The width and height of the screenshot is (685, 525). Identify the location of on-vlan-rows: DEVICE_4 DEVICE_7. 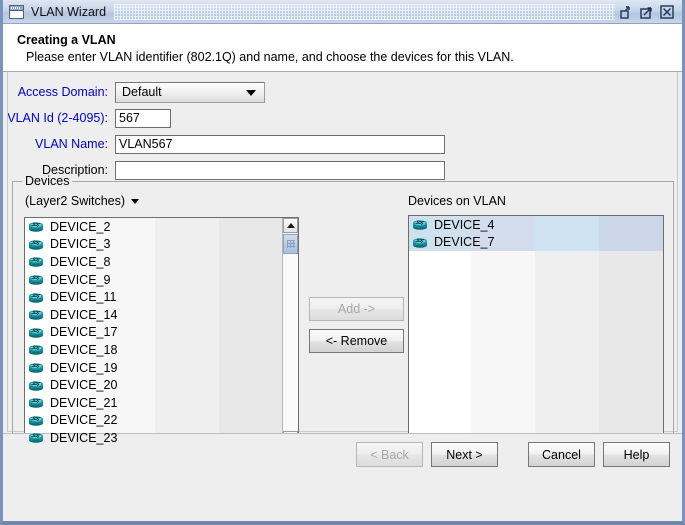
(536, 234).